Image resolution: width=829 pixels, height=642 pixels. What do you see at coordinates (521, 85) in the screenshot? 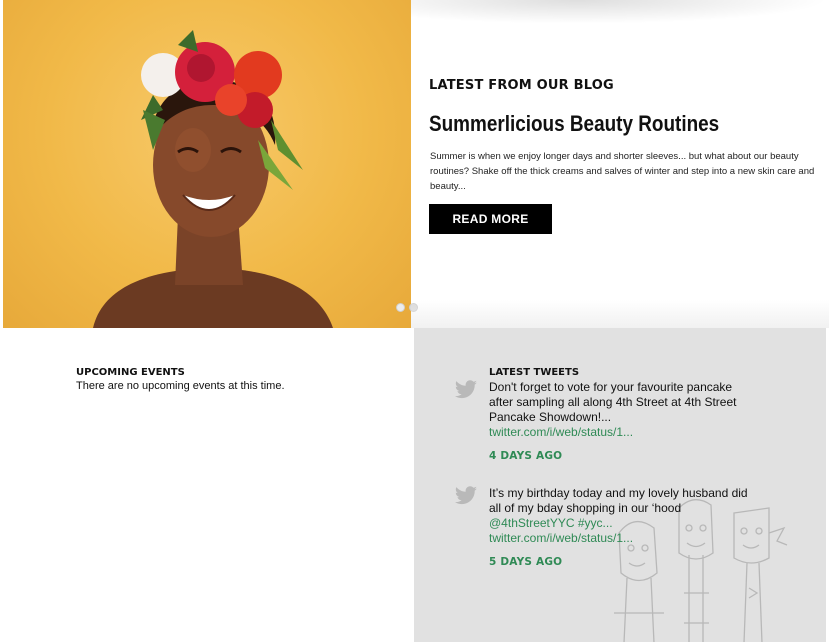
I see `blog-section-heading: LATEST FROM OUR BLOG` at bounding box center [521, 85].